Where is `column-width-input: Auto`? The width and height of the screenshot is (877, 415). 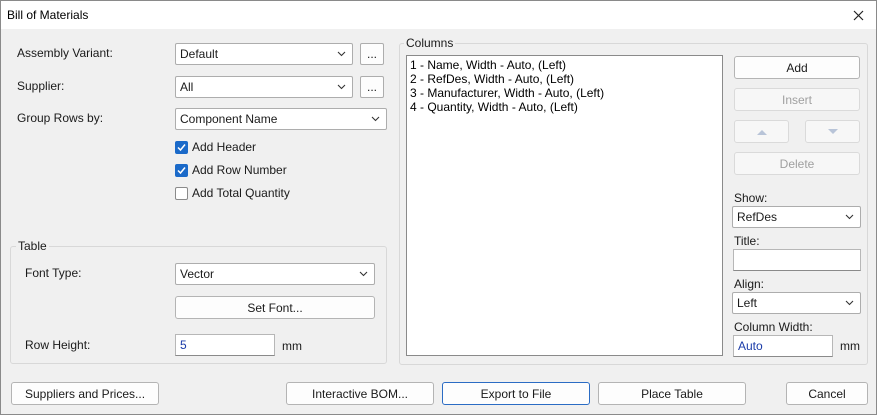
column-width-input: Auto is located at coordinates (783, 346).